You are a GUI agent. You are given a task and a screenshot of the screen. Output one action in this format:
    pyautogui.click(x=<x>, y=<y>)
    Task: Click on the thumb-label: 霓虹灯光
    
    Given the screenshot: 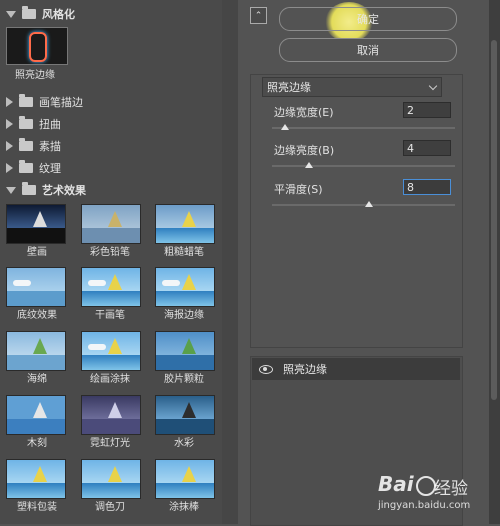 What is the action you would take?
    pyautogui.click(x=110, y=443)
    